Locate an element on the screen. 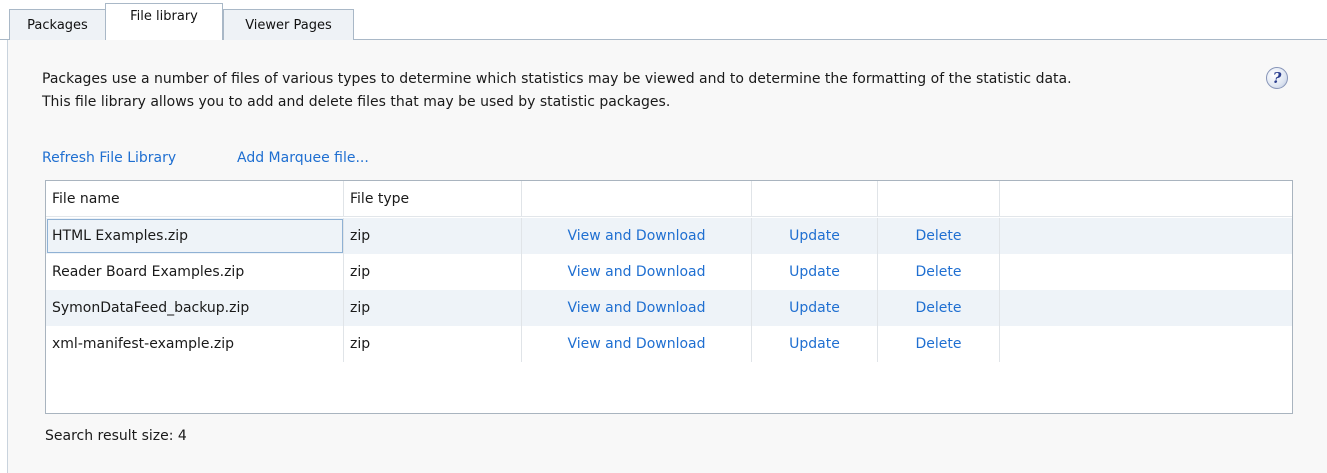 The width and height of the screenshot is (1327, 473). file-name-cell: SymonDataFeed_backup.zip is located at coordinates (195, 308).